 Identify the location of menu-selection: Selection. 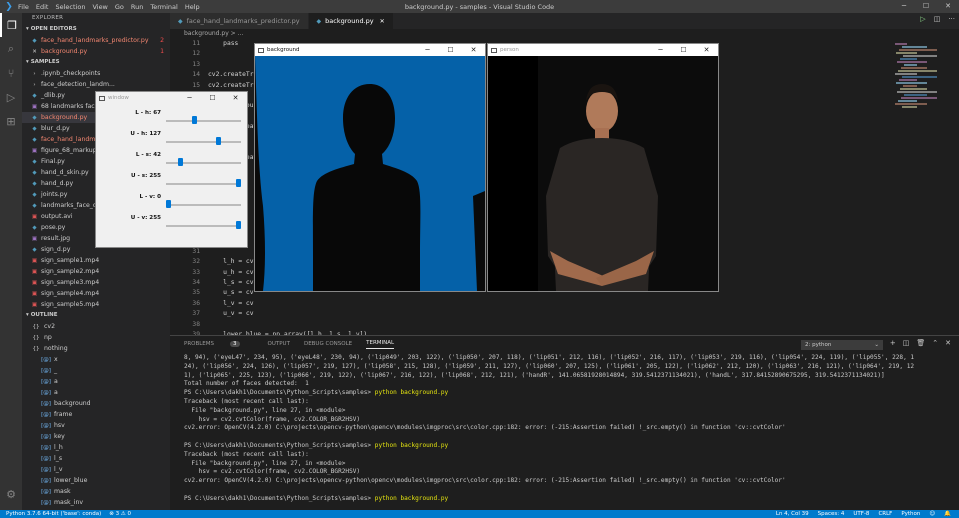
(70, 7).